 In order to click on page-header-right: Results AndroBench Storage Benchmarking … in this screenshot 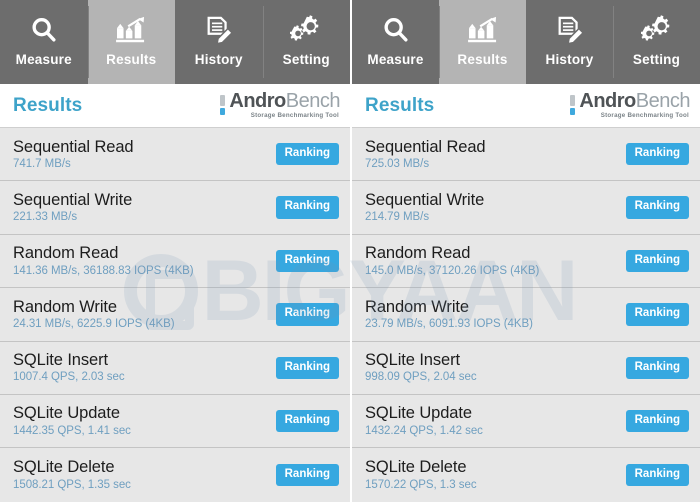, I will do `click(526, 106)`.